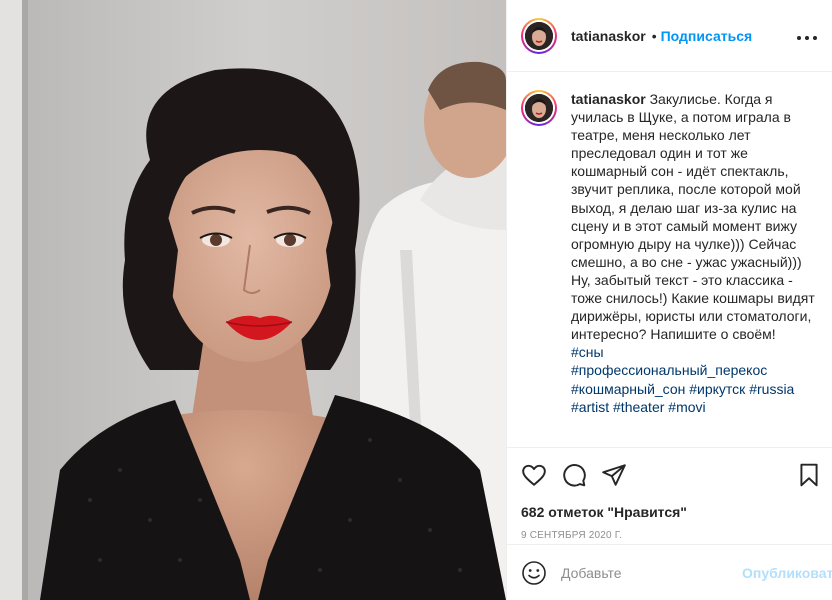 The width and height of the screenshot is (832, 600). Describe the element at coordinates (628, 389) in the screenshot. I see `hashtag-link: #кошмарный_сон` at that location.